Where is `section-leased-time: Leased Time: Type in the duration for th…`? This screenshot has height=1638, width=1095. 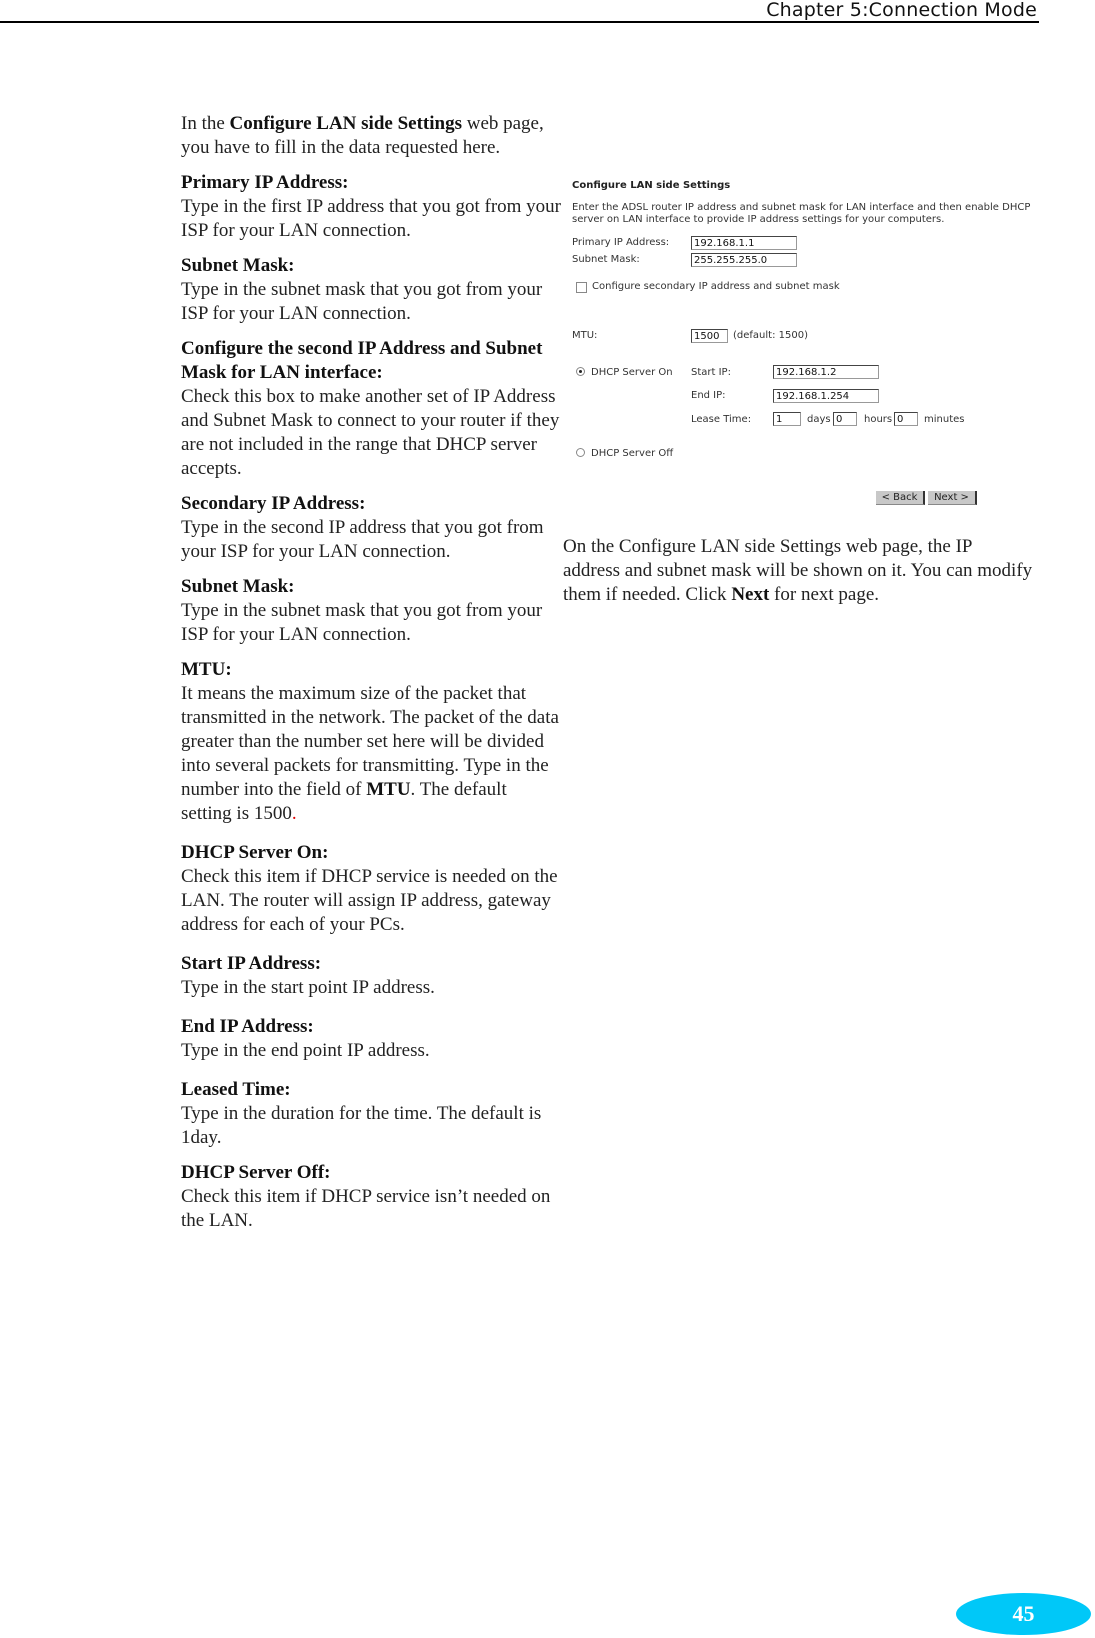 section-leased-time: Leased Time: Type in the duration for th… is located at coordinates (371, 1114).